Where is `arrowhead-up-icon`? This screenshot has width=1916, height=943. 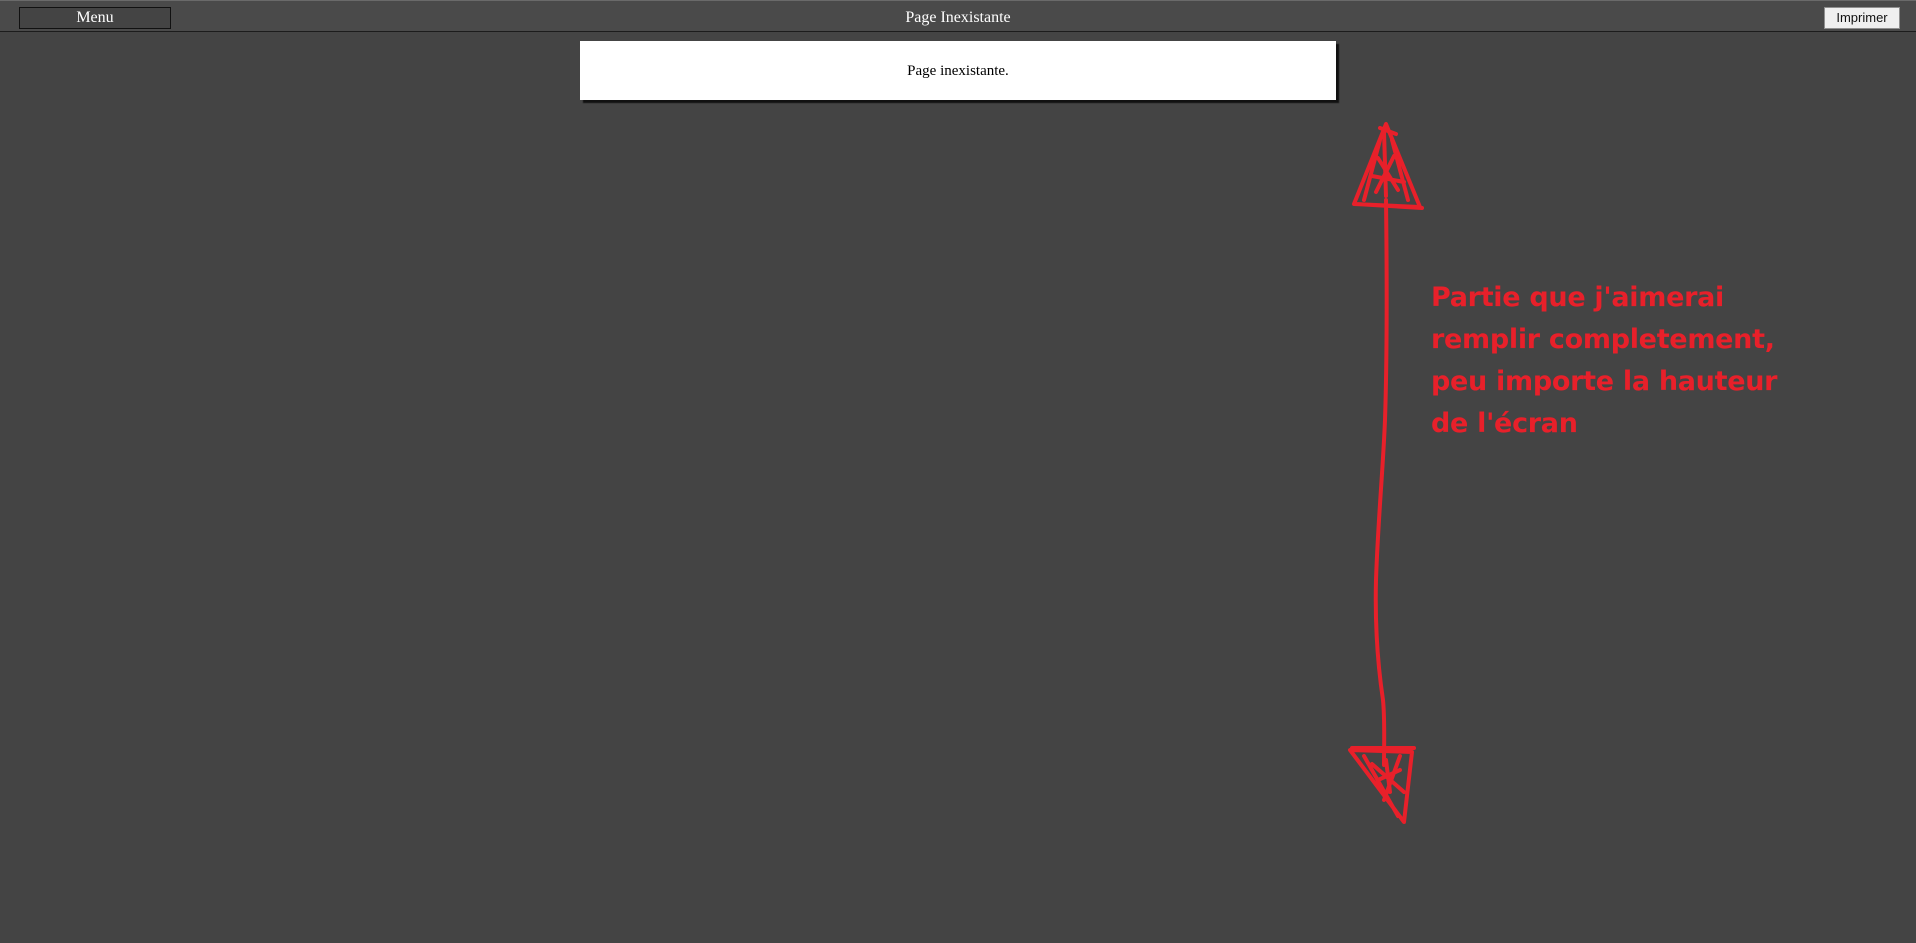 arrowhead-up-icon is located at coordinates (1388, 166).